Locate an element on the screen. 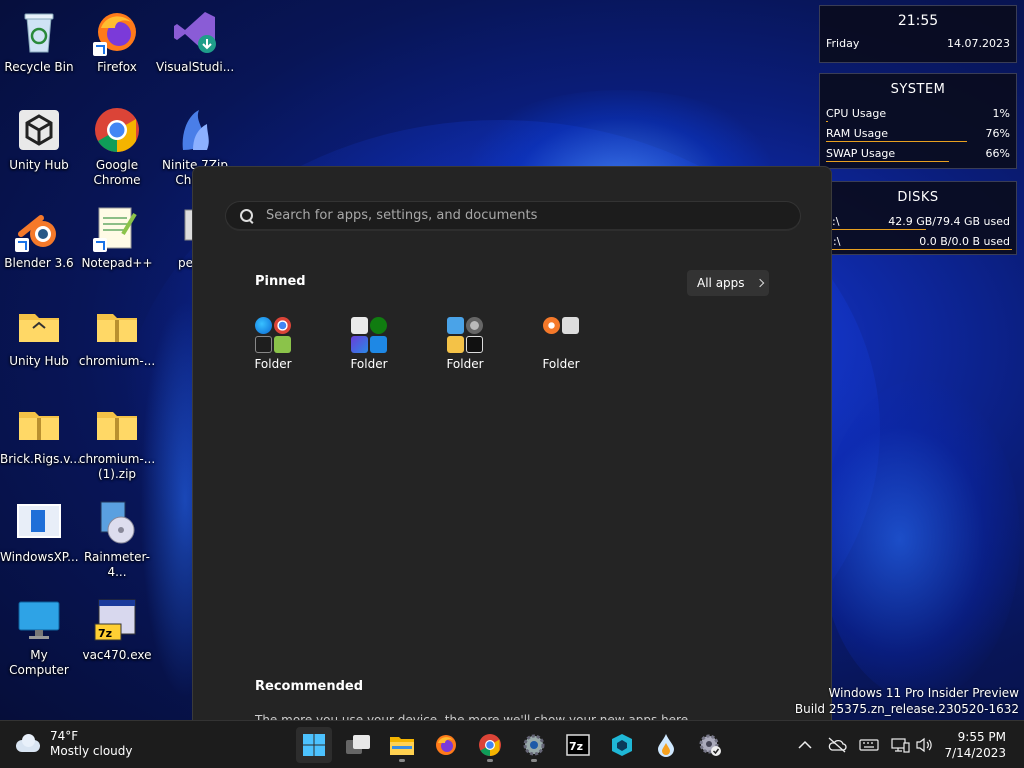  cpu-usage-row: CPU Usage 1% is located at coordinates (918, 113).